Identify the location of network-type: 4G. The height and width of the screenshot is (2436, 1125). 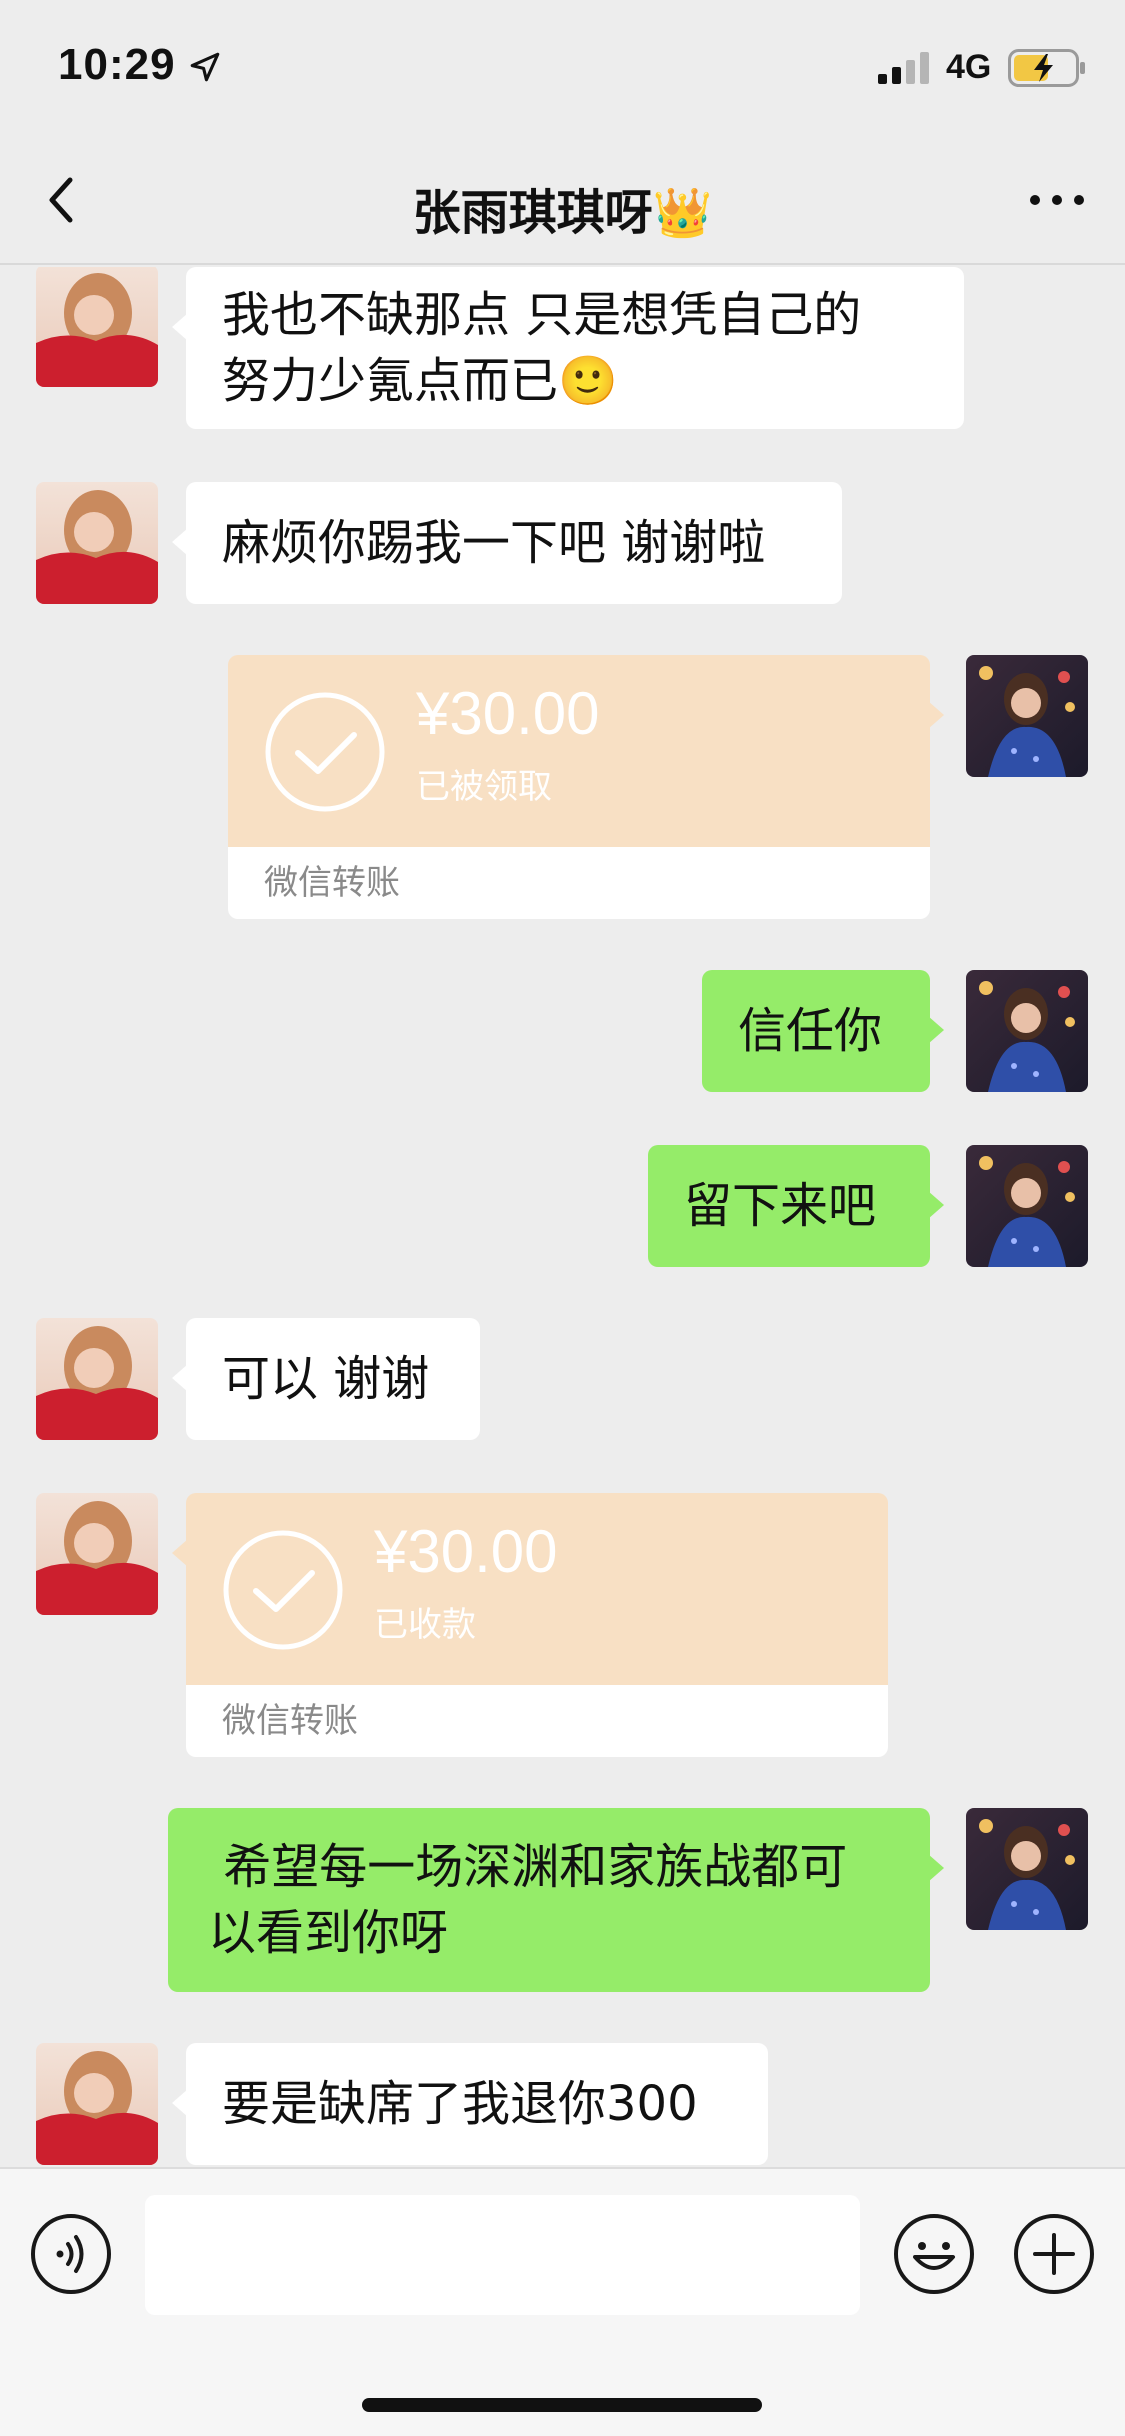
(969, 67).